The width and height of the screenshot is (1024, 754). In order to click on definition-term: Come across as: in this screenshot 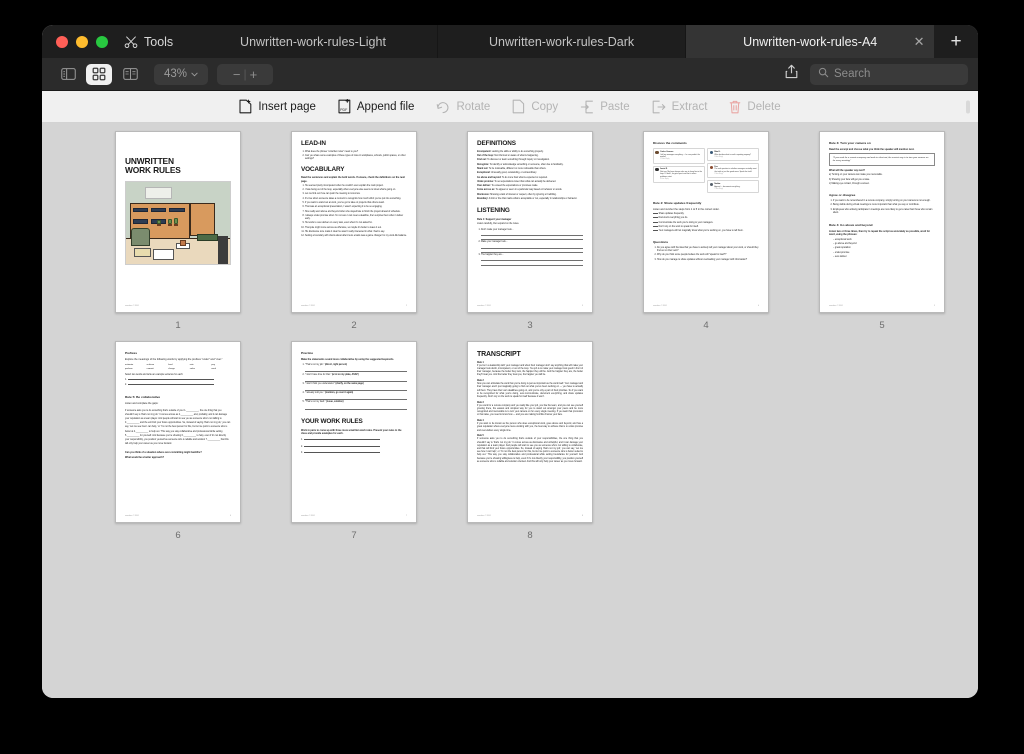, I will do `click(486, 190)`.